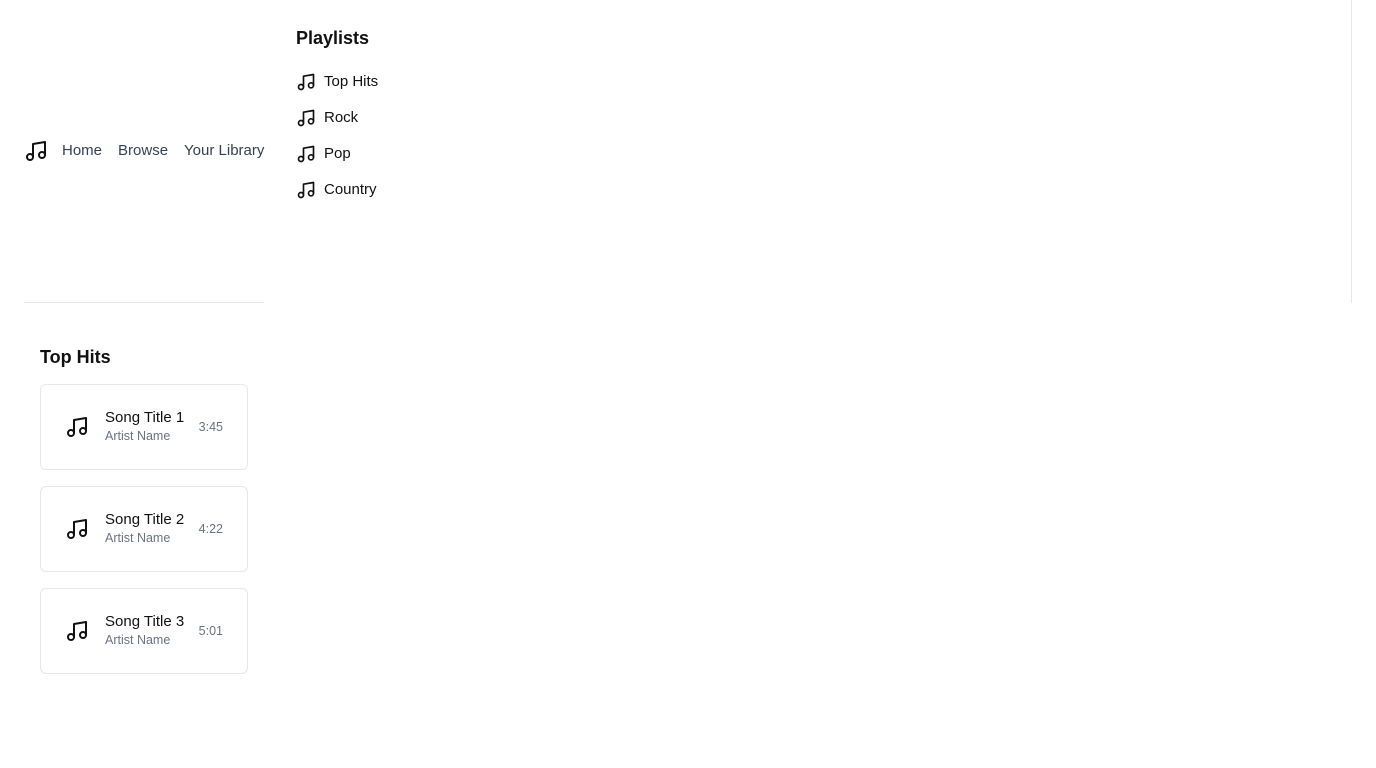  I want to click on song-meta: Song Title 2 Artist Name, so click(148, 529).